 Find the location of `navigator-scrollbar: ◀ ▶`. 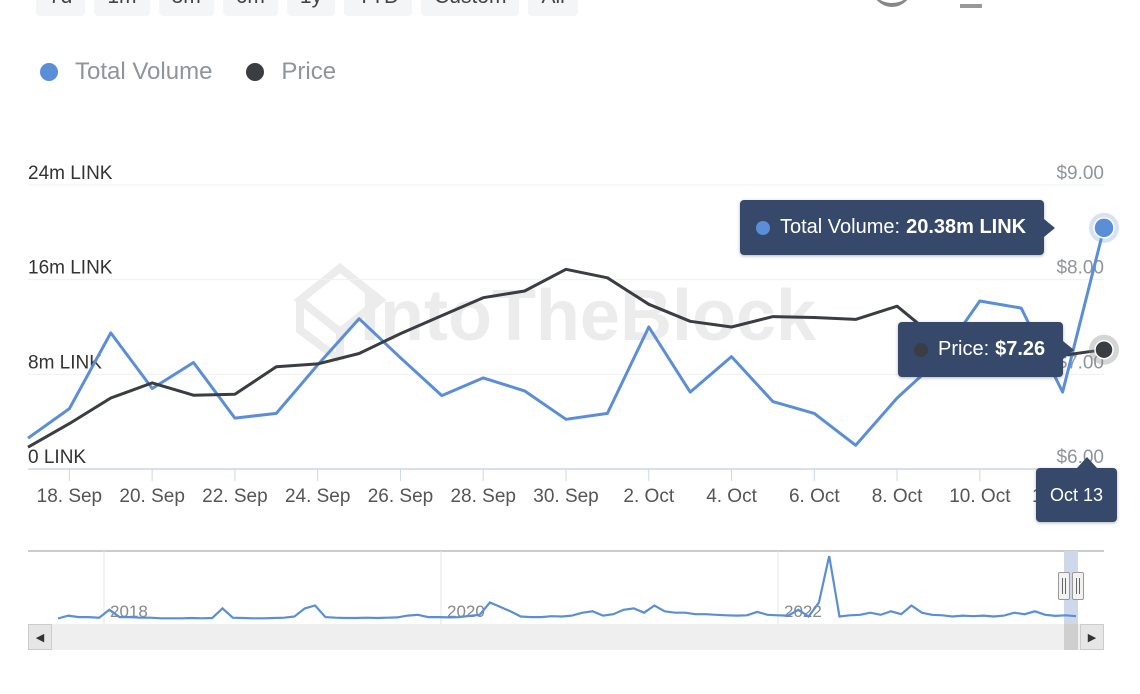

navigator-scrollbar: ◀ ▶ is located at coordinates (566, 637).